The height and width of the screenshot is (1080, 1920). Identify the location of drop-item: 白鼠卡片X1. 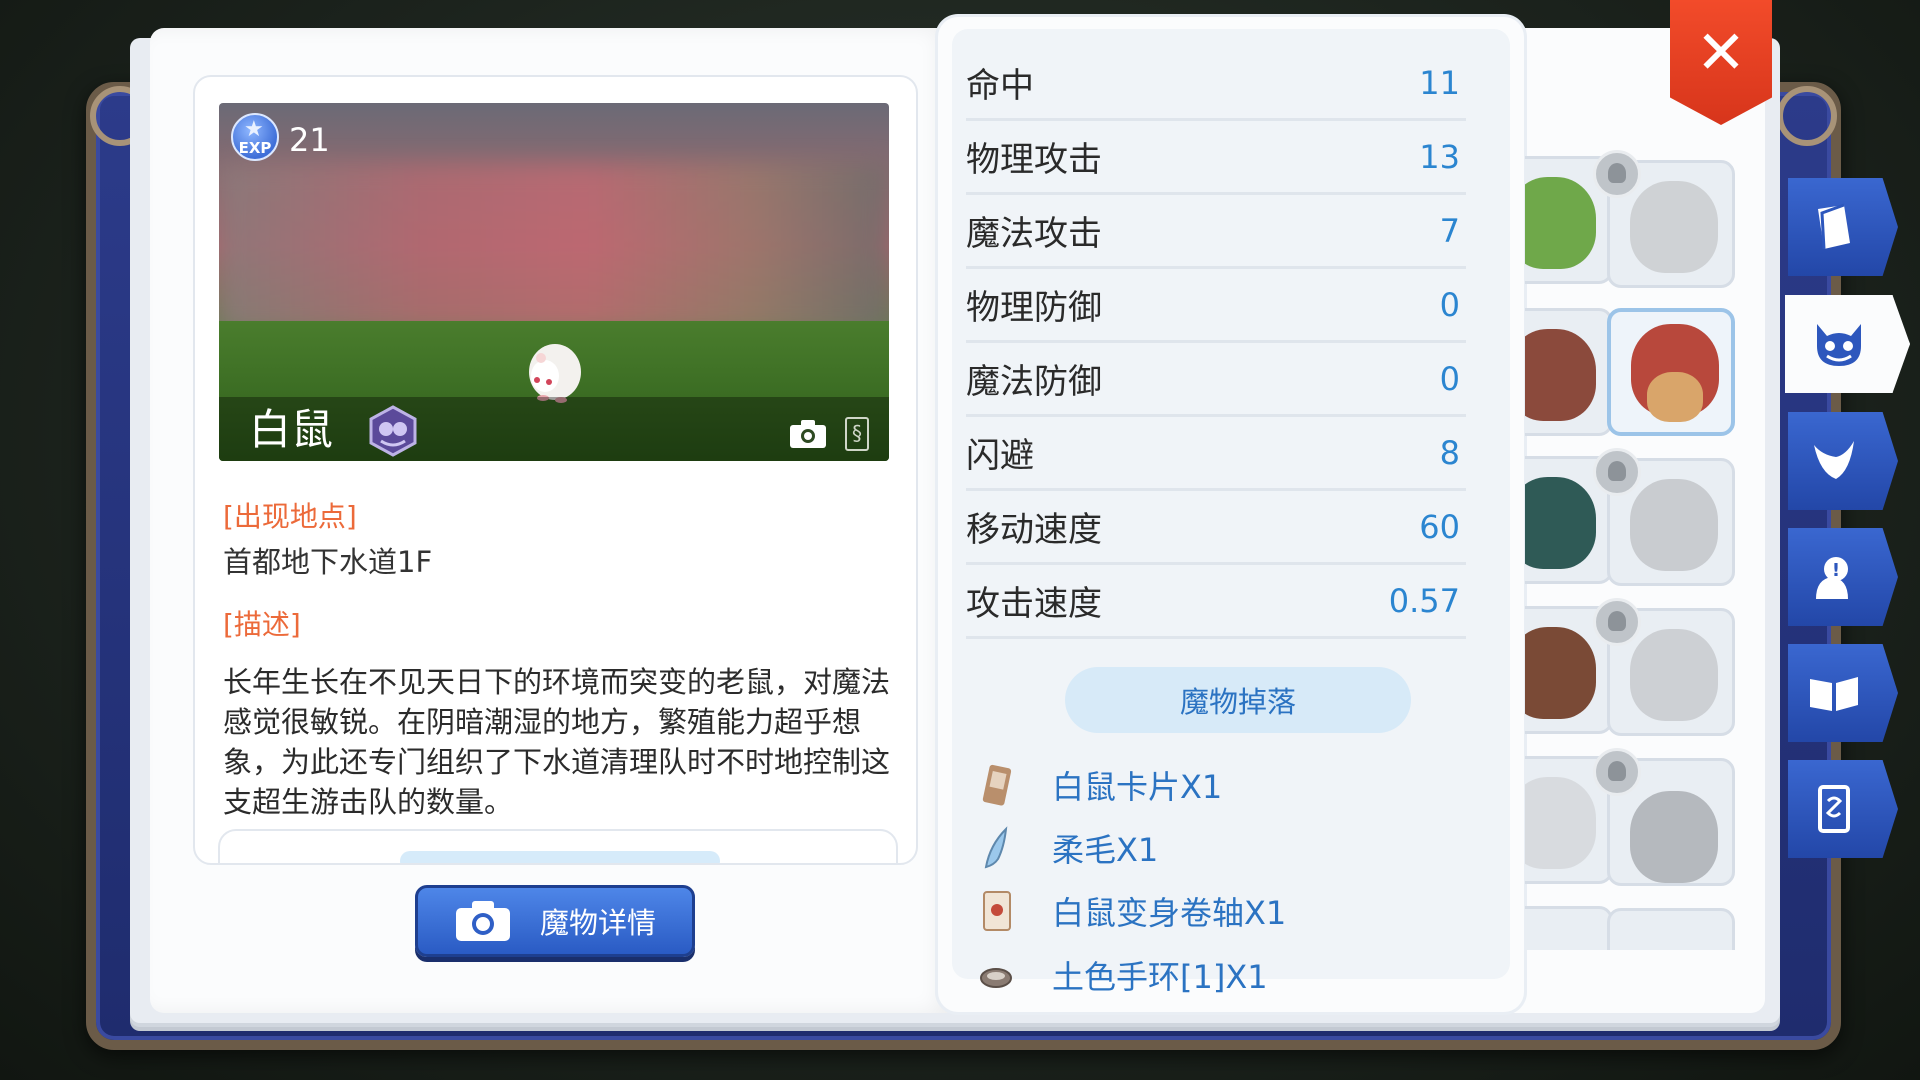
(1099, 785).